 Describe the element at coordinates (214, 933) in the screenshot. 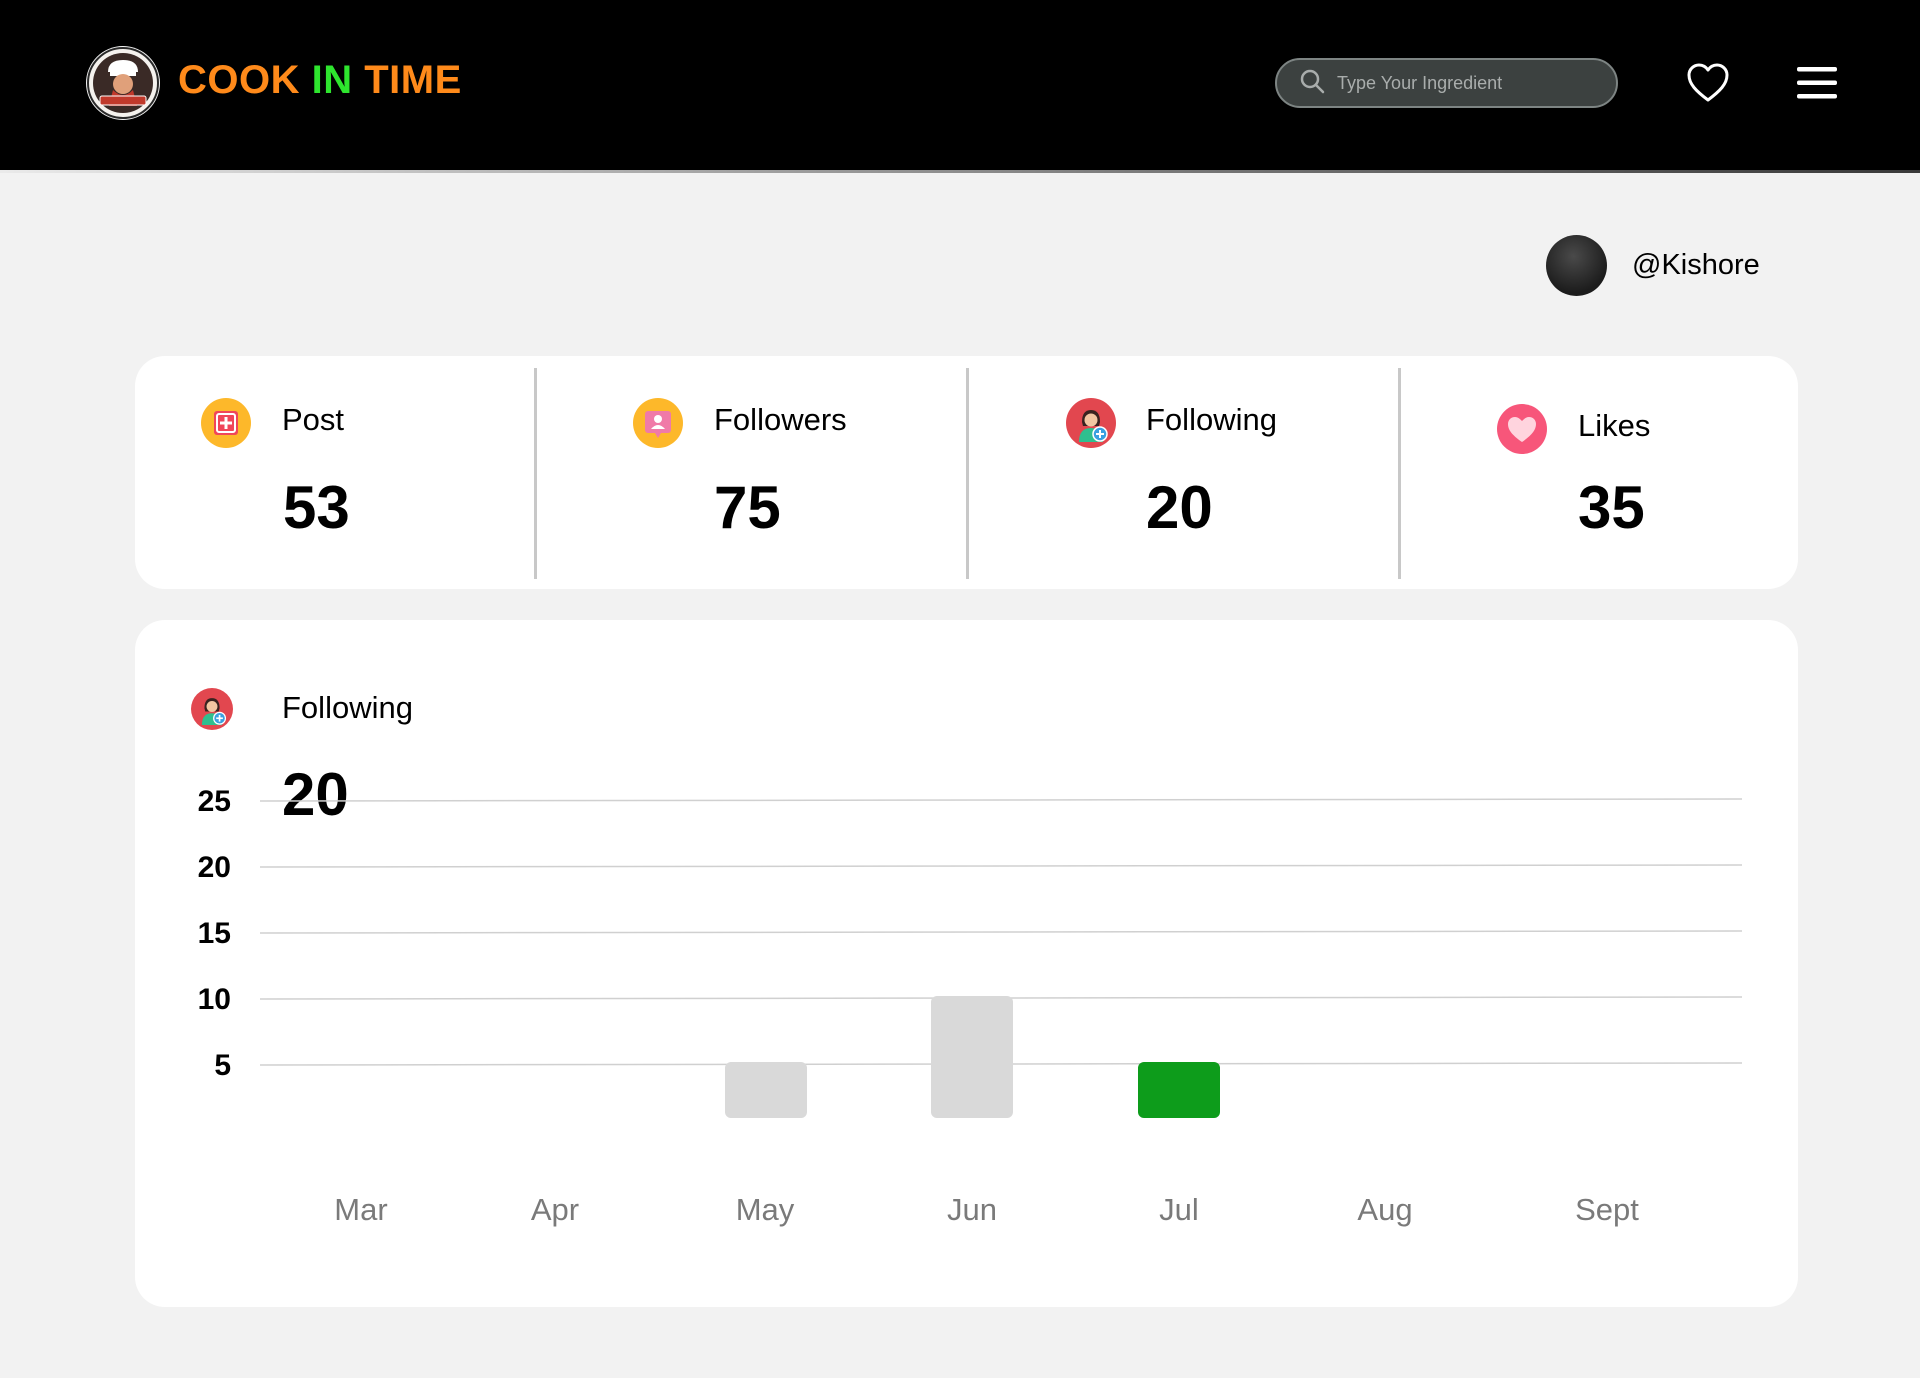

I see `y-tick-label: 15` at that location.